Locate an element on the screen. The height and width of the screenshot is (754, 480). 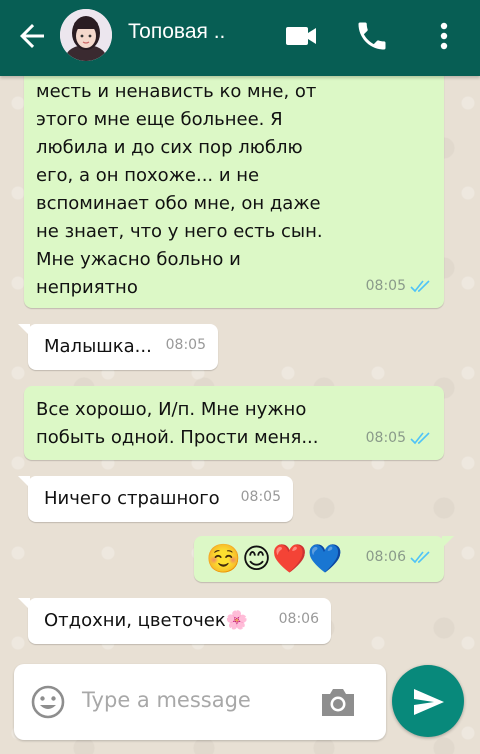
camera-icon is located at coordinates (338, 702).